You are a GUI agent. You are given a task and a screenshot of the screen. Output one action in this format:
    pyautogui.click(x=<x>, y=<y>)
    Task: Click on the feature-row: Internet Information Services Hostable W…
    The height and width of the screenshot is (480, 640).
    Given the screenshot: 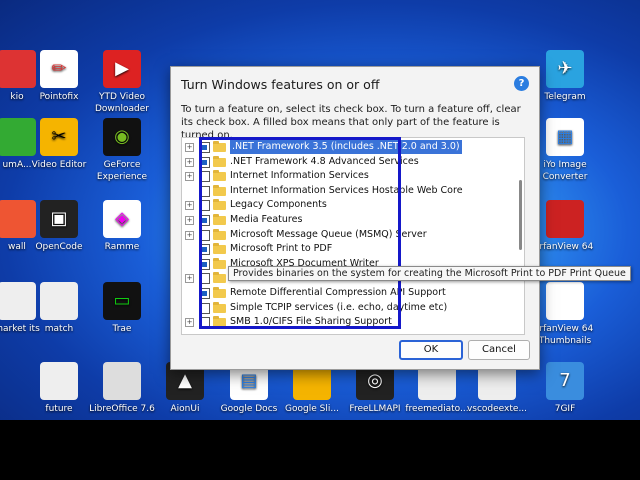 What is the action you would take?
    pyautogui.click(x=347, y=191)
    